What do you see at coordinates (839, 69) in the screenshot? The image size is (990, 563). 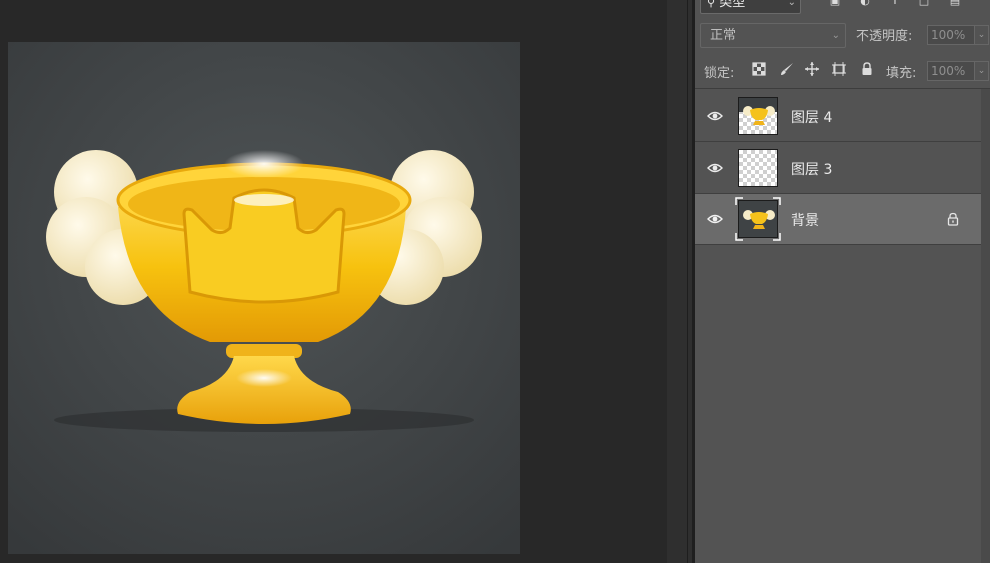 I see `lock-artboard-icon` at bounding box center [839, 69].